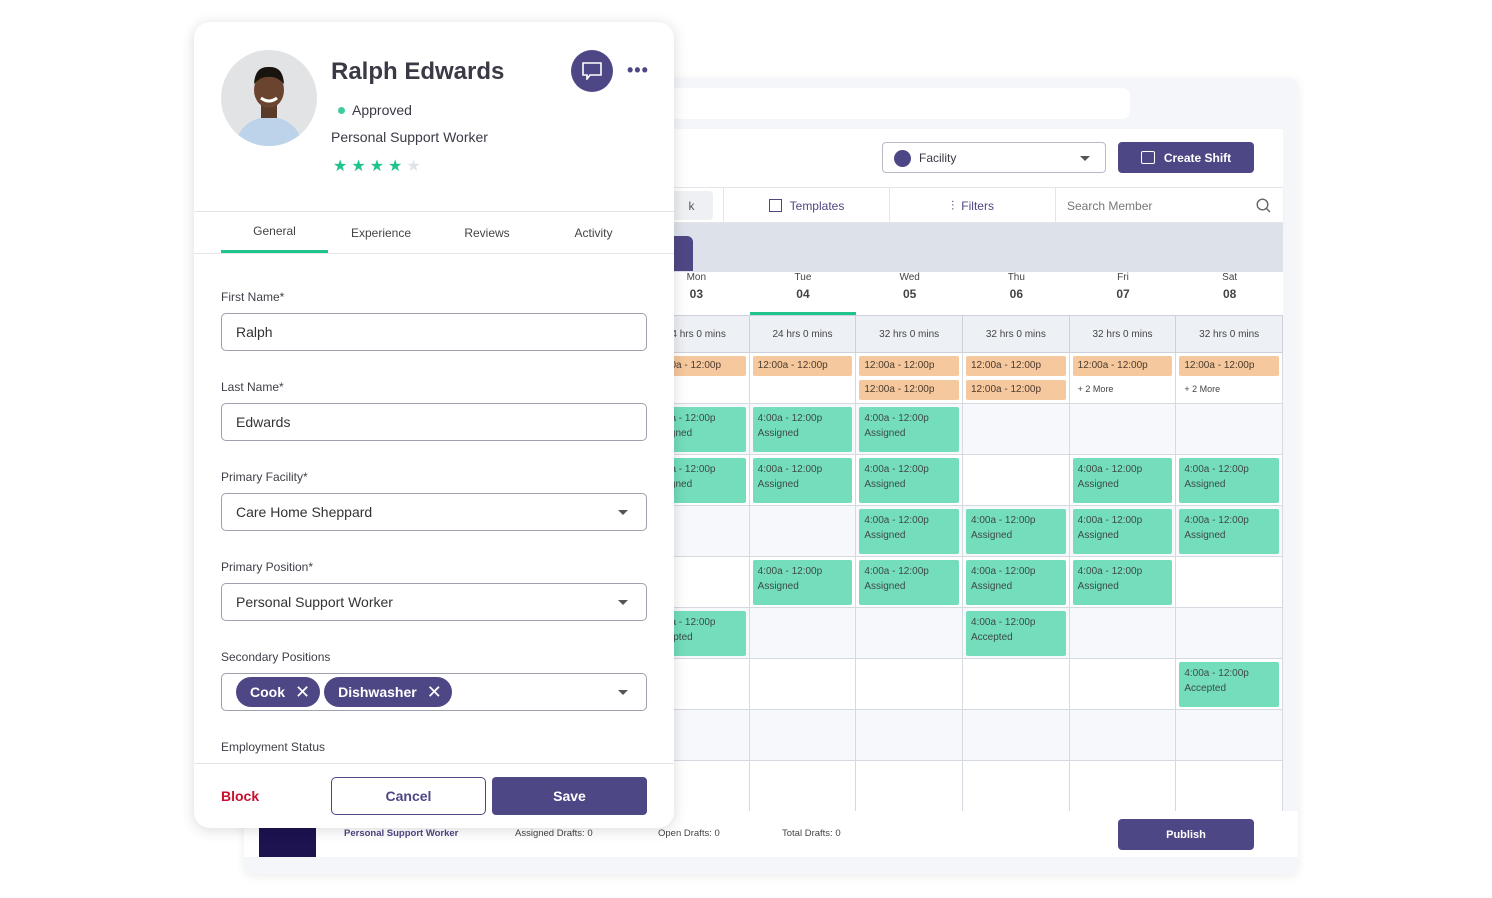 This screenshot has height=898, width=1492. What do you see at coordinates (240, 796) in the screenshot?
I see `block-button: Block` at bounding box center [240, 796].